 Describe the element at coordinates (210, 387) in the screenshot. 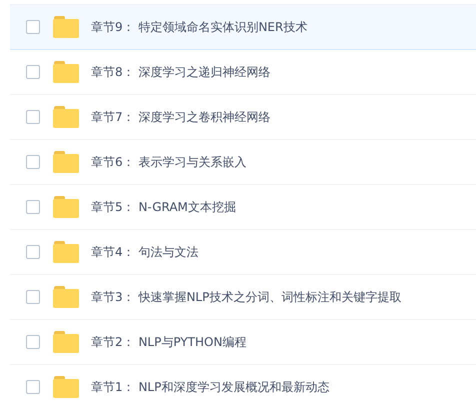

I see `folder-name: 章节1： NLP和深度学习发展概况和最新动态` at that location.